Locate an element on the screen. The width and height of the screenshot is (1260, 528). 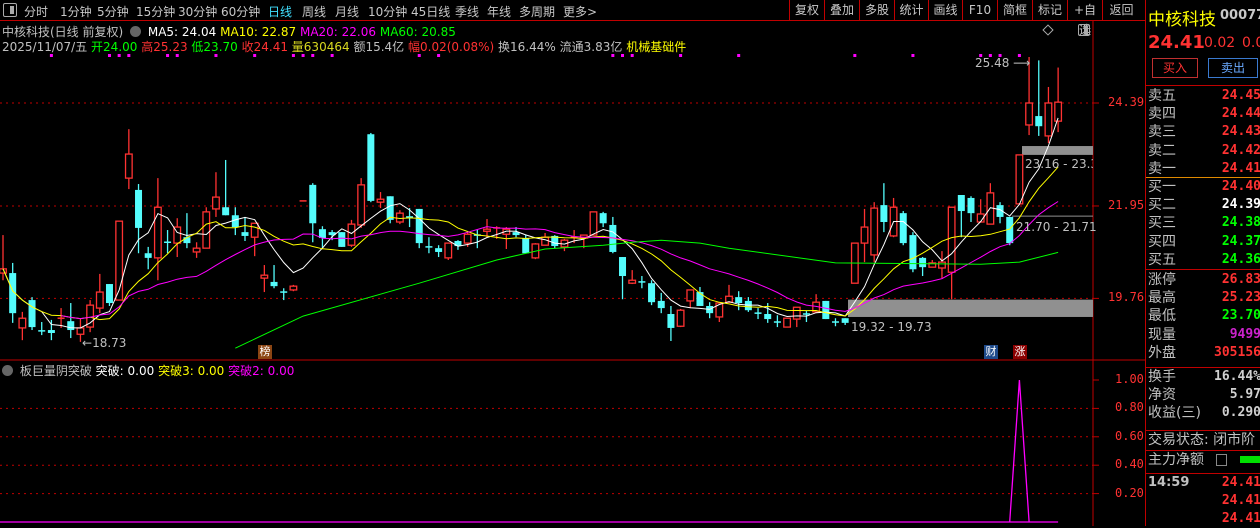
rank-badge: 榜 is located at coordinates (265, 352).